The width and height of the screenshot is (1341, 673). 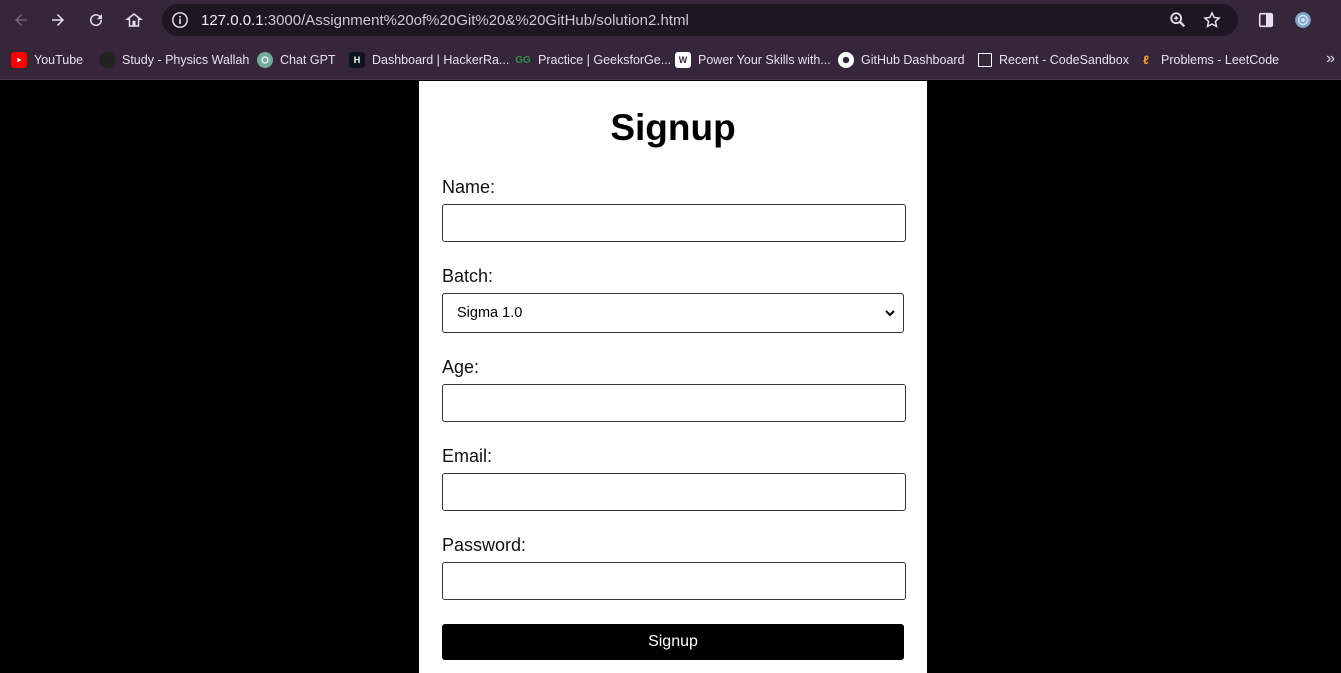 I want to click on youtube-icon, so click(x=19, y=60).